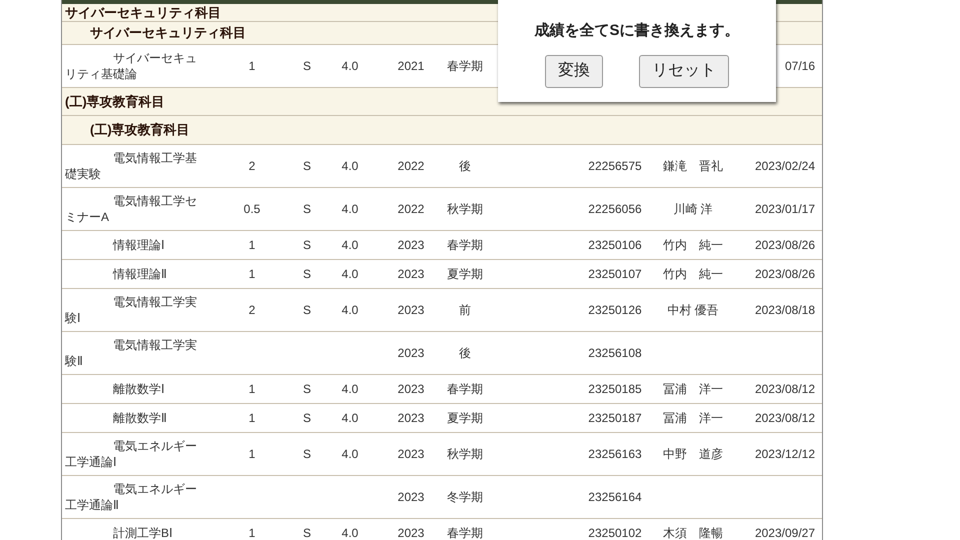 The image size is (960, 540). I want to click on date: 2023/01/17, so click(784, 209).